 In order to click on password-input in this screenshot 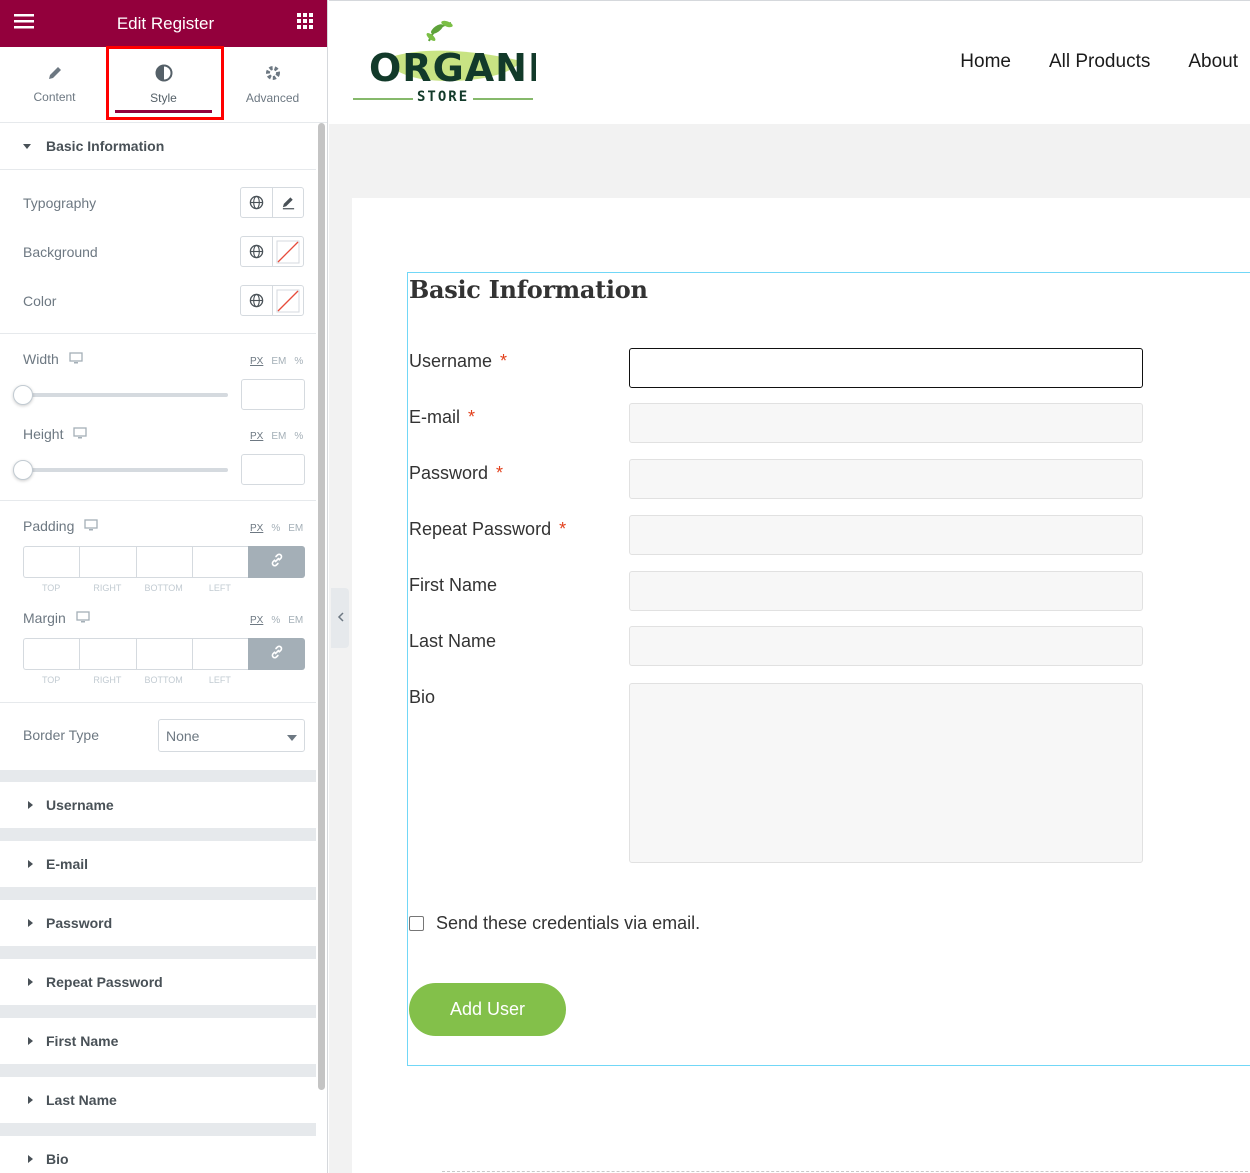, I will do `click(886, 479)`.